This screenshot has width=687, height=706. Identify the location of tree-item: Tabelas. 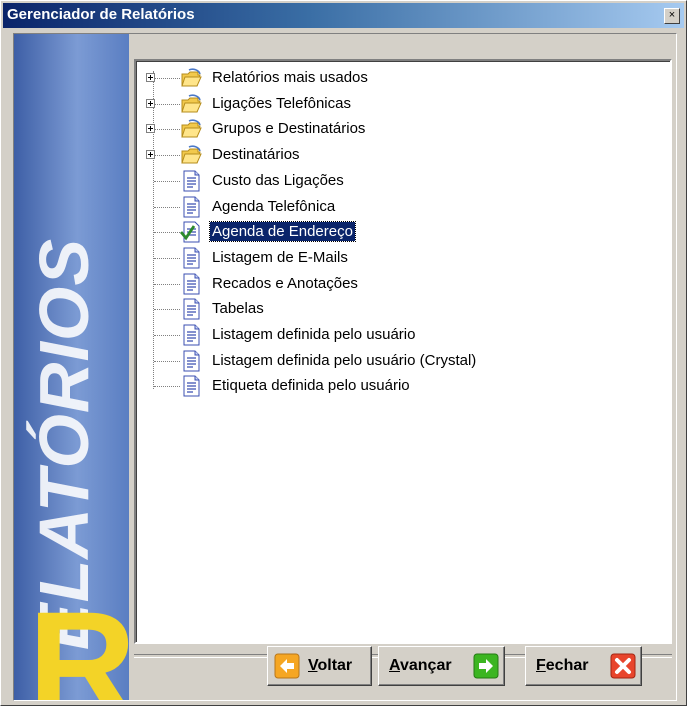
(401, 309).